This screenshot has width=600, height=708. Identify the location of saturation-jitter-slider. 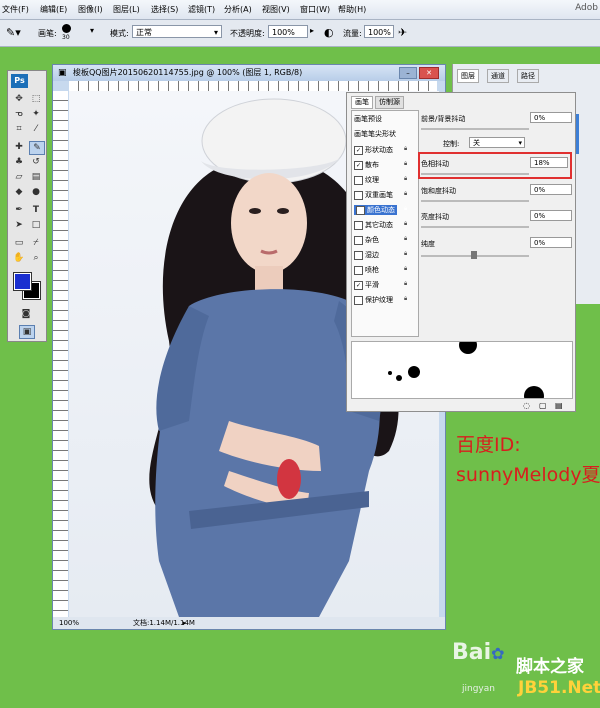
(475, 201).